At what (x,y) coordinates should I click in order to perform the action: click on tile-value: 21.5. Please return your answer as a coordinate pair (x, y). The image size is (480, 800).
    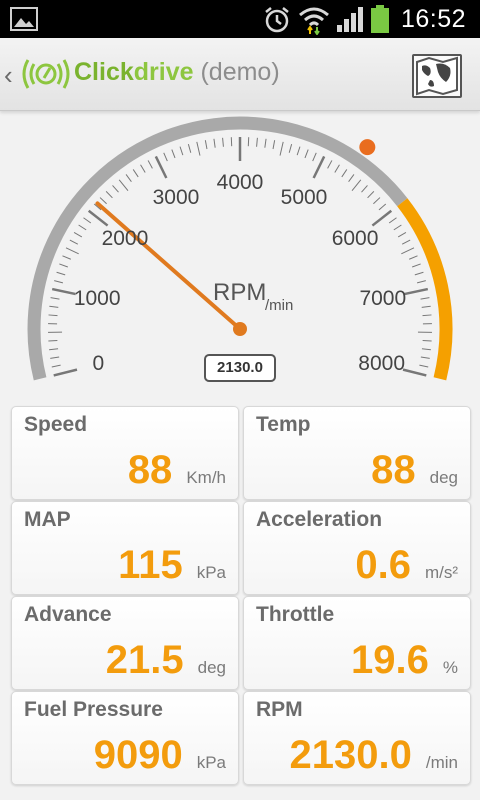
    Looking at the image, I should click on (144, 660).